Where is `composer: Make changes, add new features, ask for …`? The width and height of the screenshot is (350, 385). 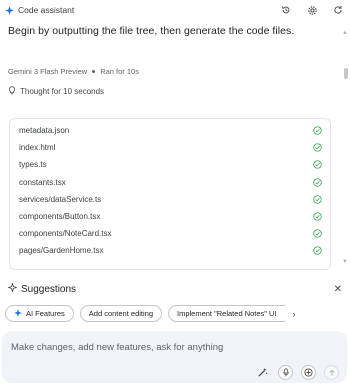 composer: Make changes, add new features, ask for … is located at coordinates (174, 357).